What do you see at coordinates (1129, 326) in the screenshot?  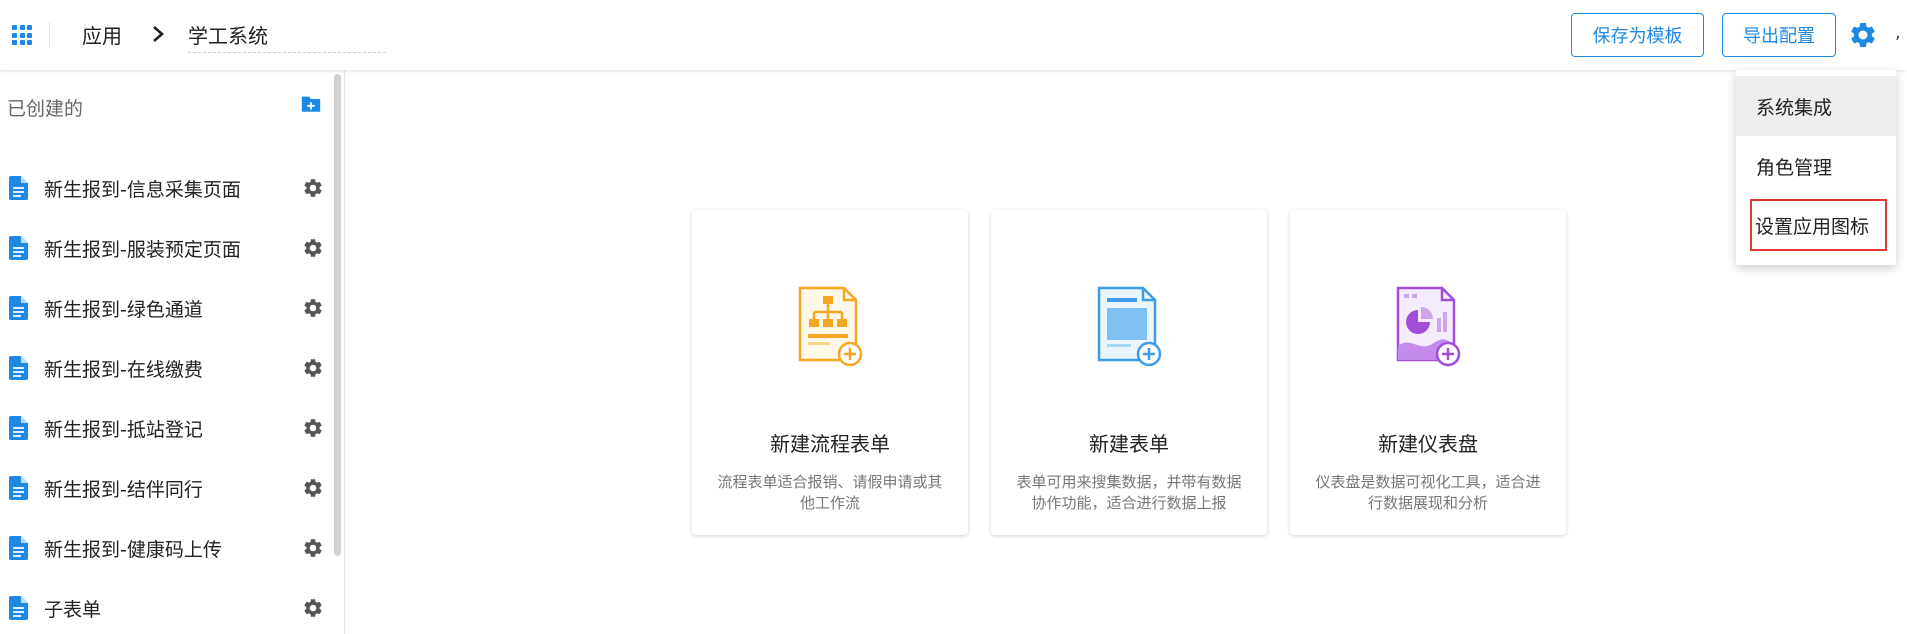 I see `form-icon` at bounding box center [1129, 326].